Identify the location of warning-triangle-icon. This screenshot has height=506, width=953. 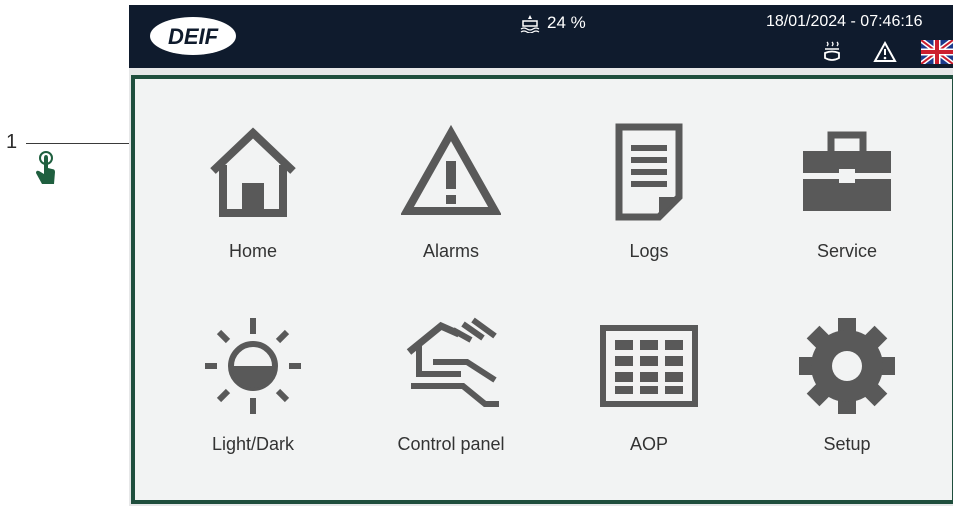
(885, 52).